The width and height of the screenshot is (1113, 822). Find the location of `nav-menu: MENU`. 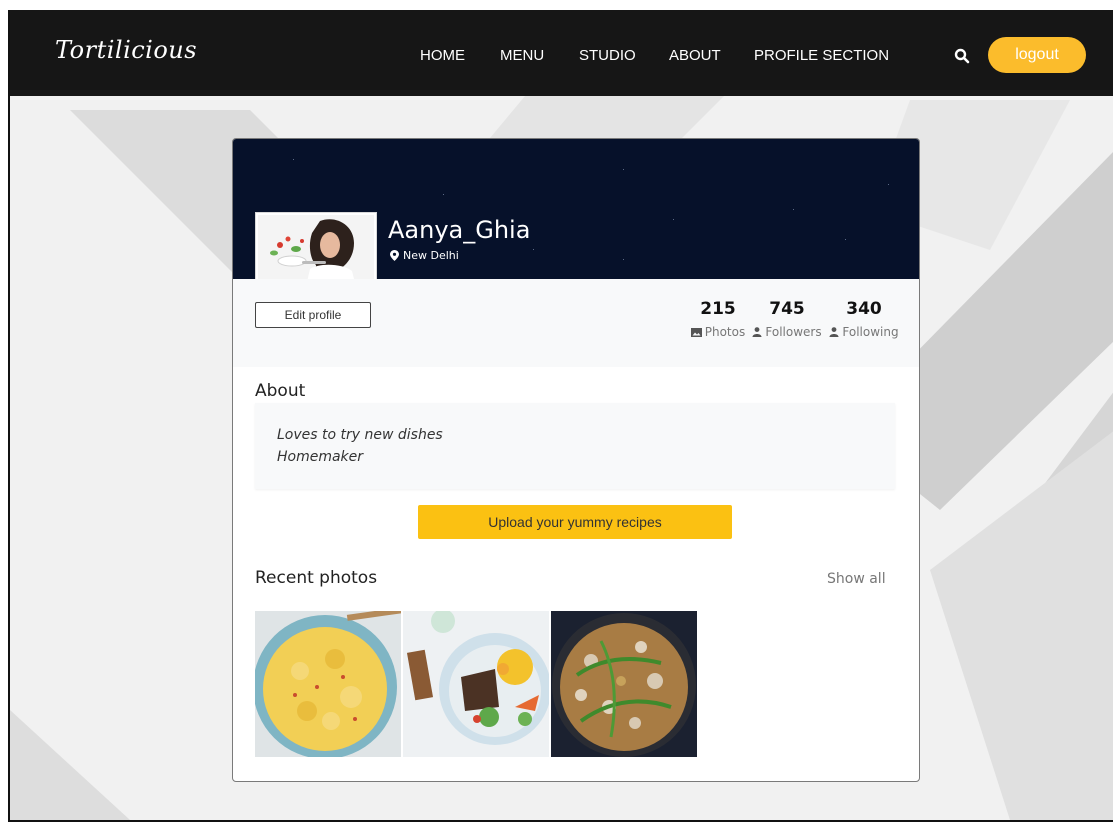

nav-menu: MENU is located at coordinates (522, 55).